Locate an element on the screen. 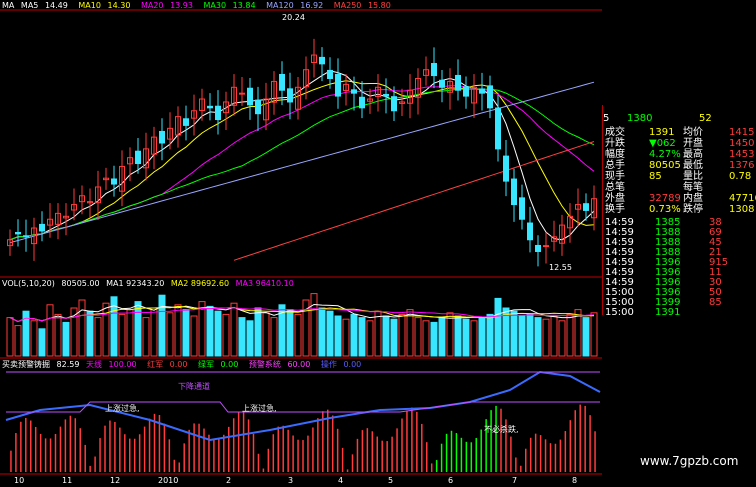  ma120-name: MA120 is located at coordinates (280, 5).